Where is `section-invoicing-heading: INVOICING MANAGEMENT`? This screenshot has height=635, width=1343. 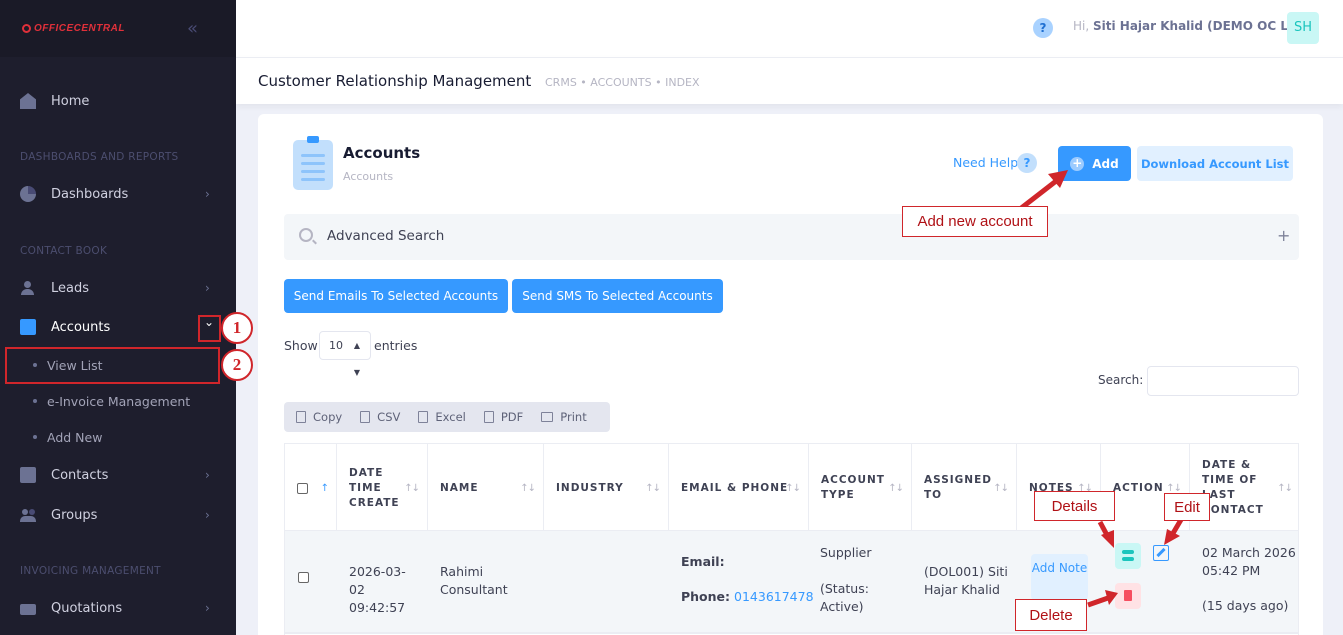
section-invoicing-heading: INVOICING MANAGEMENT is located at coordinates (90, 571).